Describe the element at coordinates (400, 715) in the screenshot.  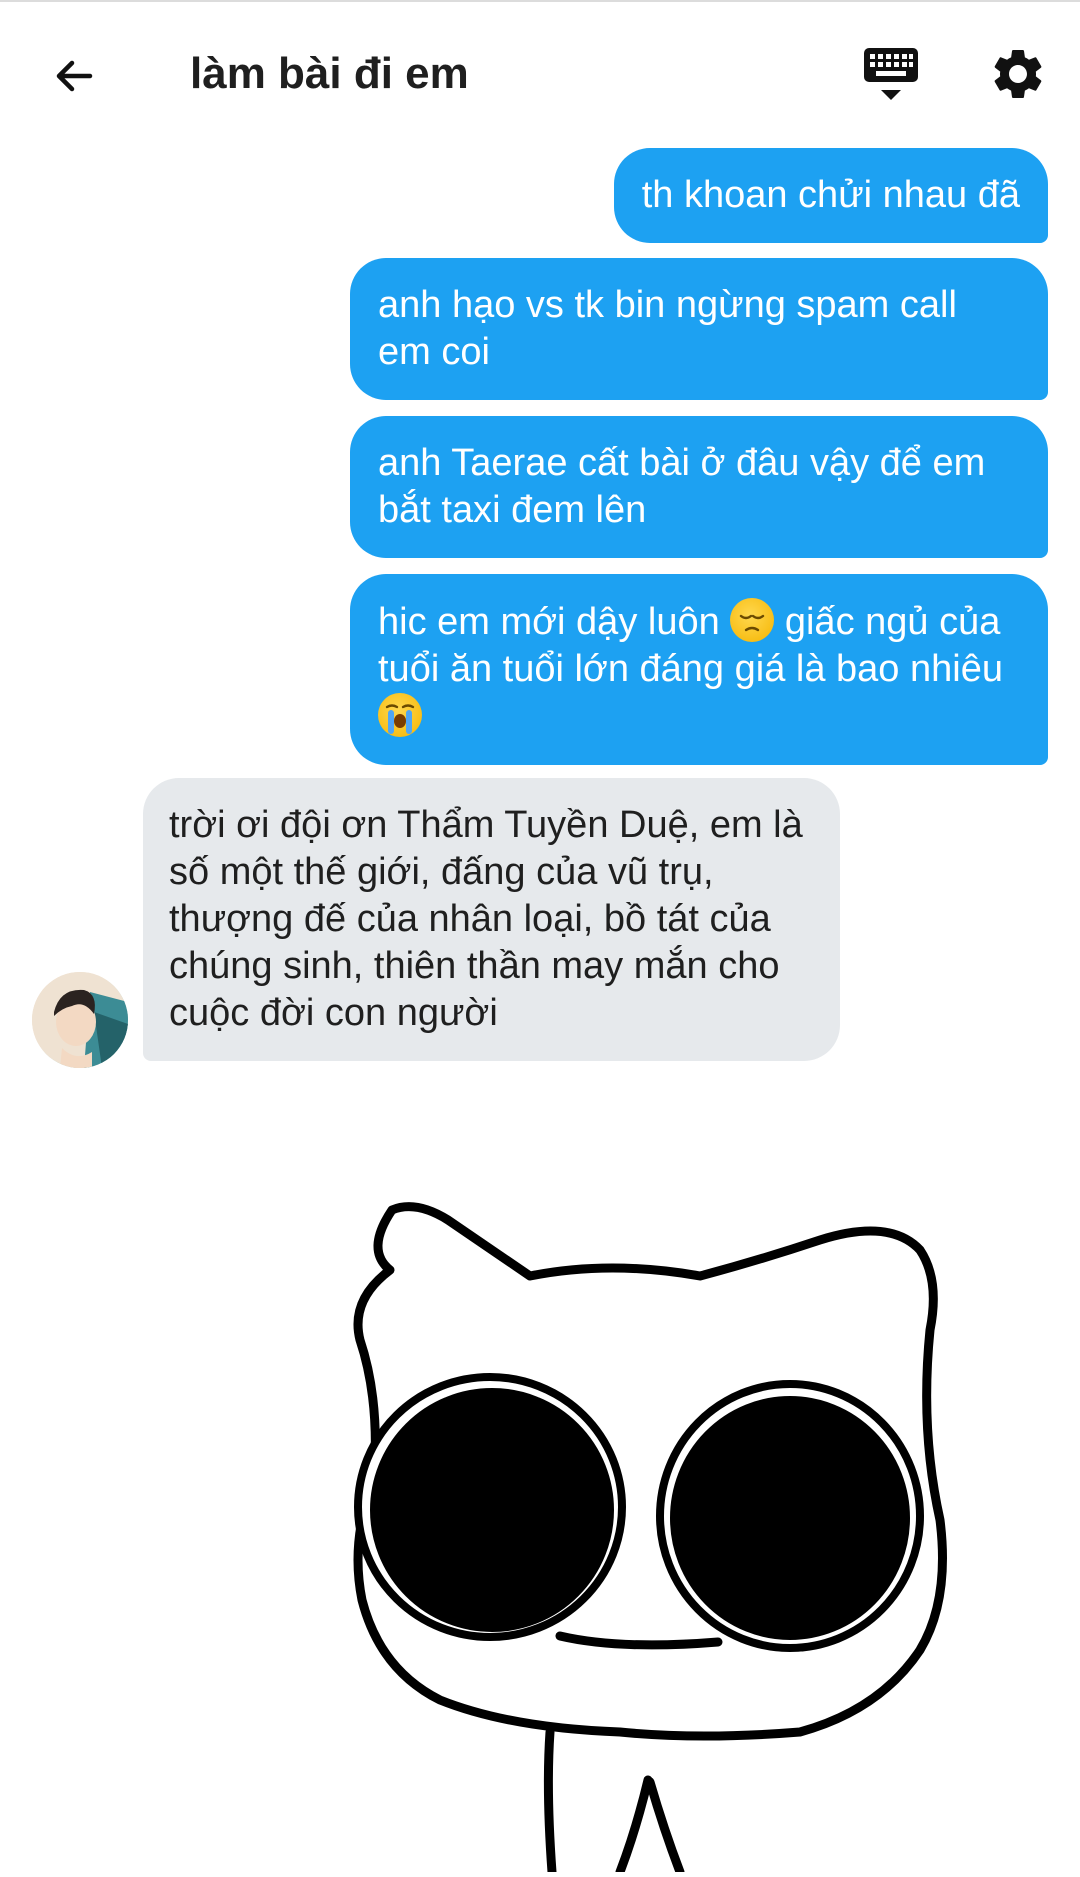
I see `loudly-crying-face-emoji-icon` at that location.